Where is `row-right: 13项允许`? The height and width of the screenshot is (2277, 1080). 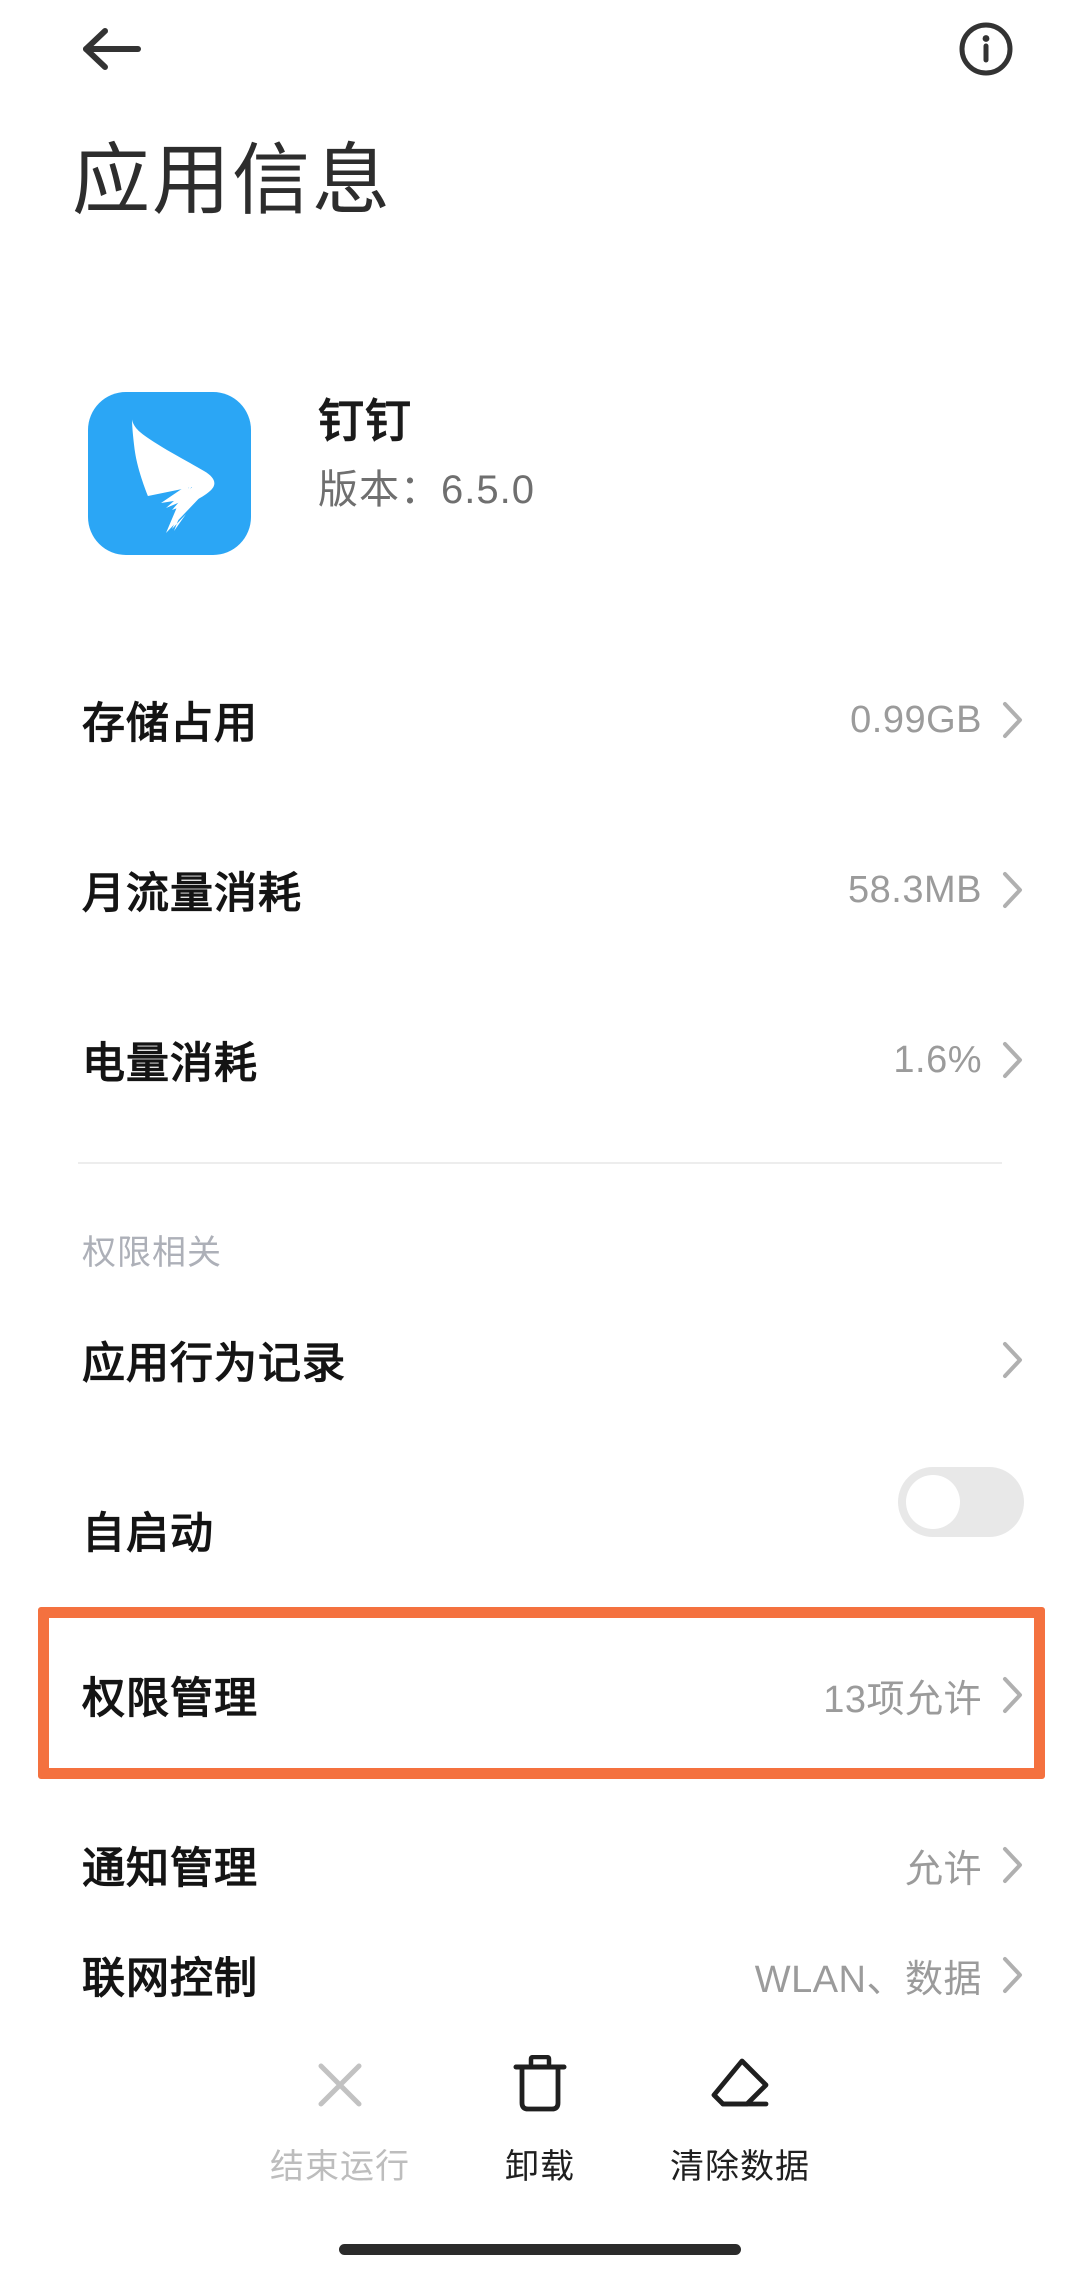
row-right: 13项允许 is located at coordinates (923, 1695).